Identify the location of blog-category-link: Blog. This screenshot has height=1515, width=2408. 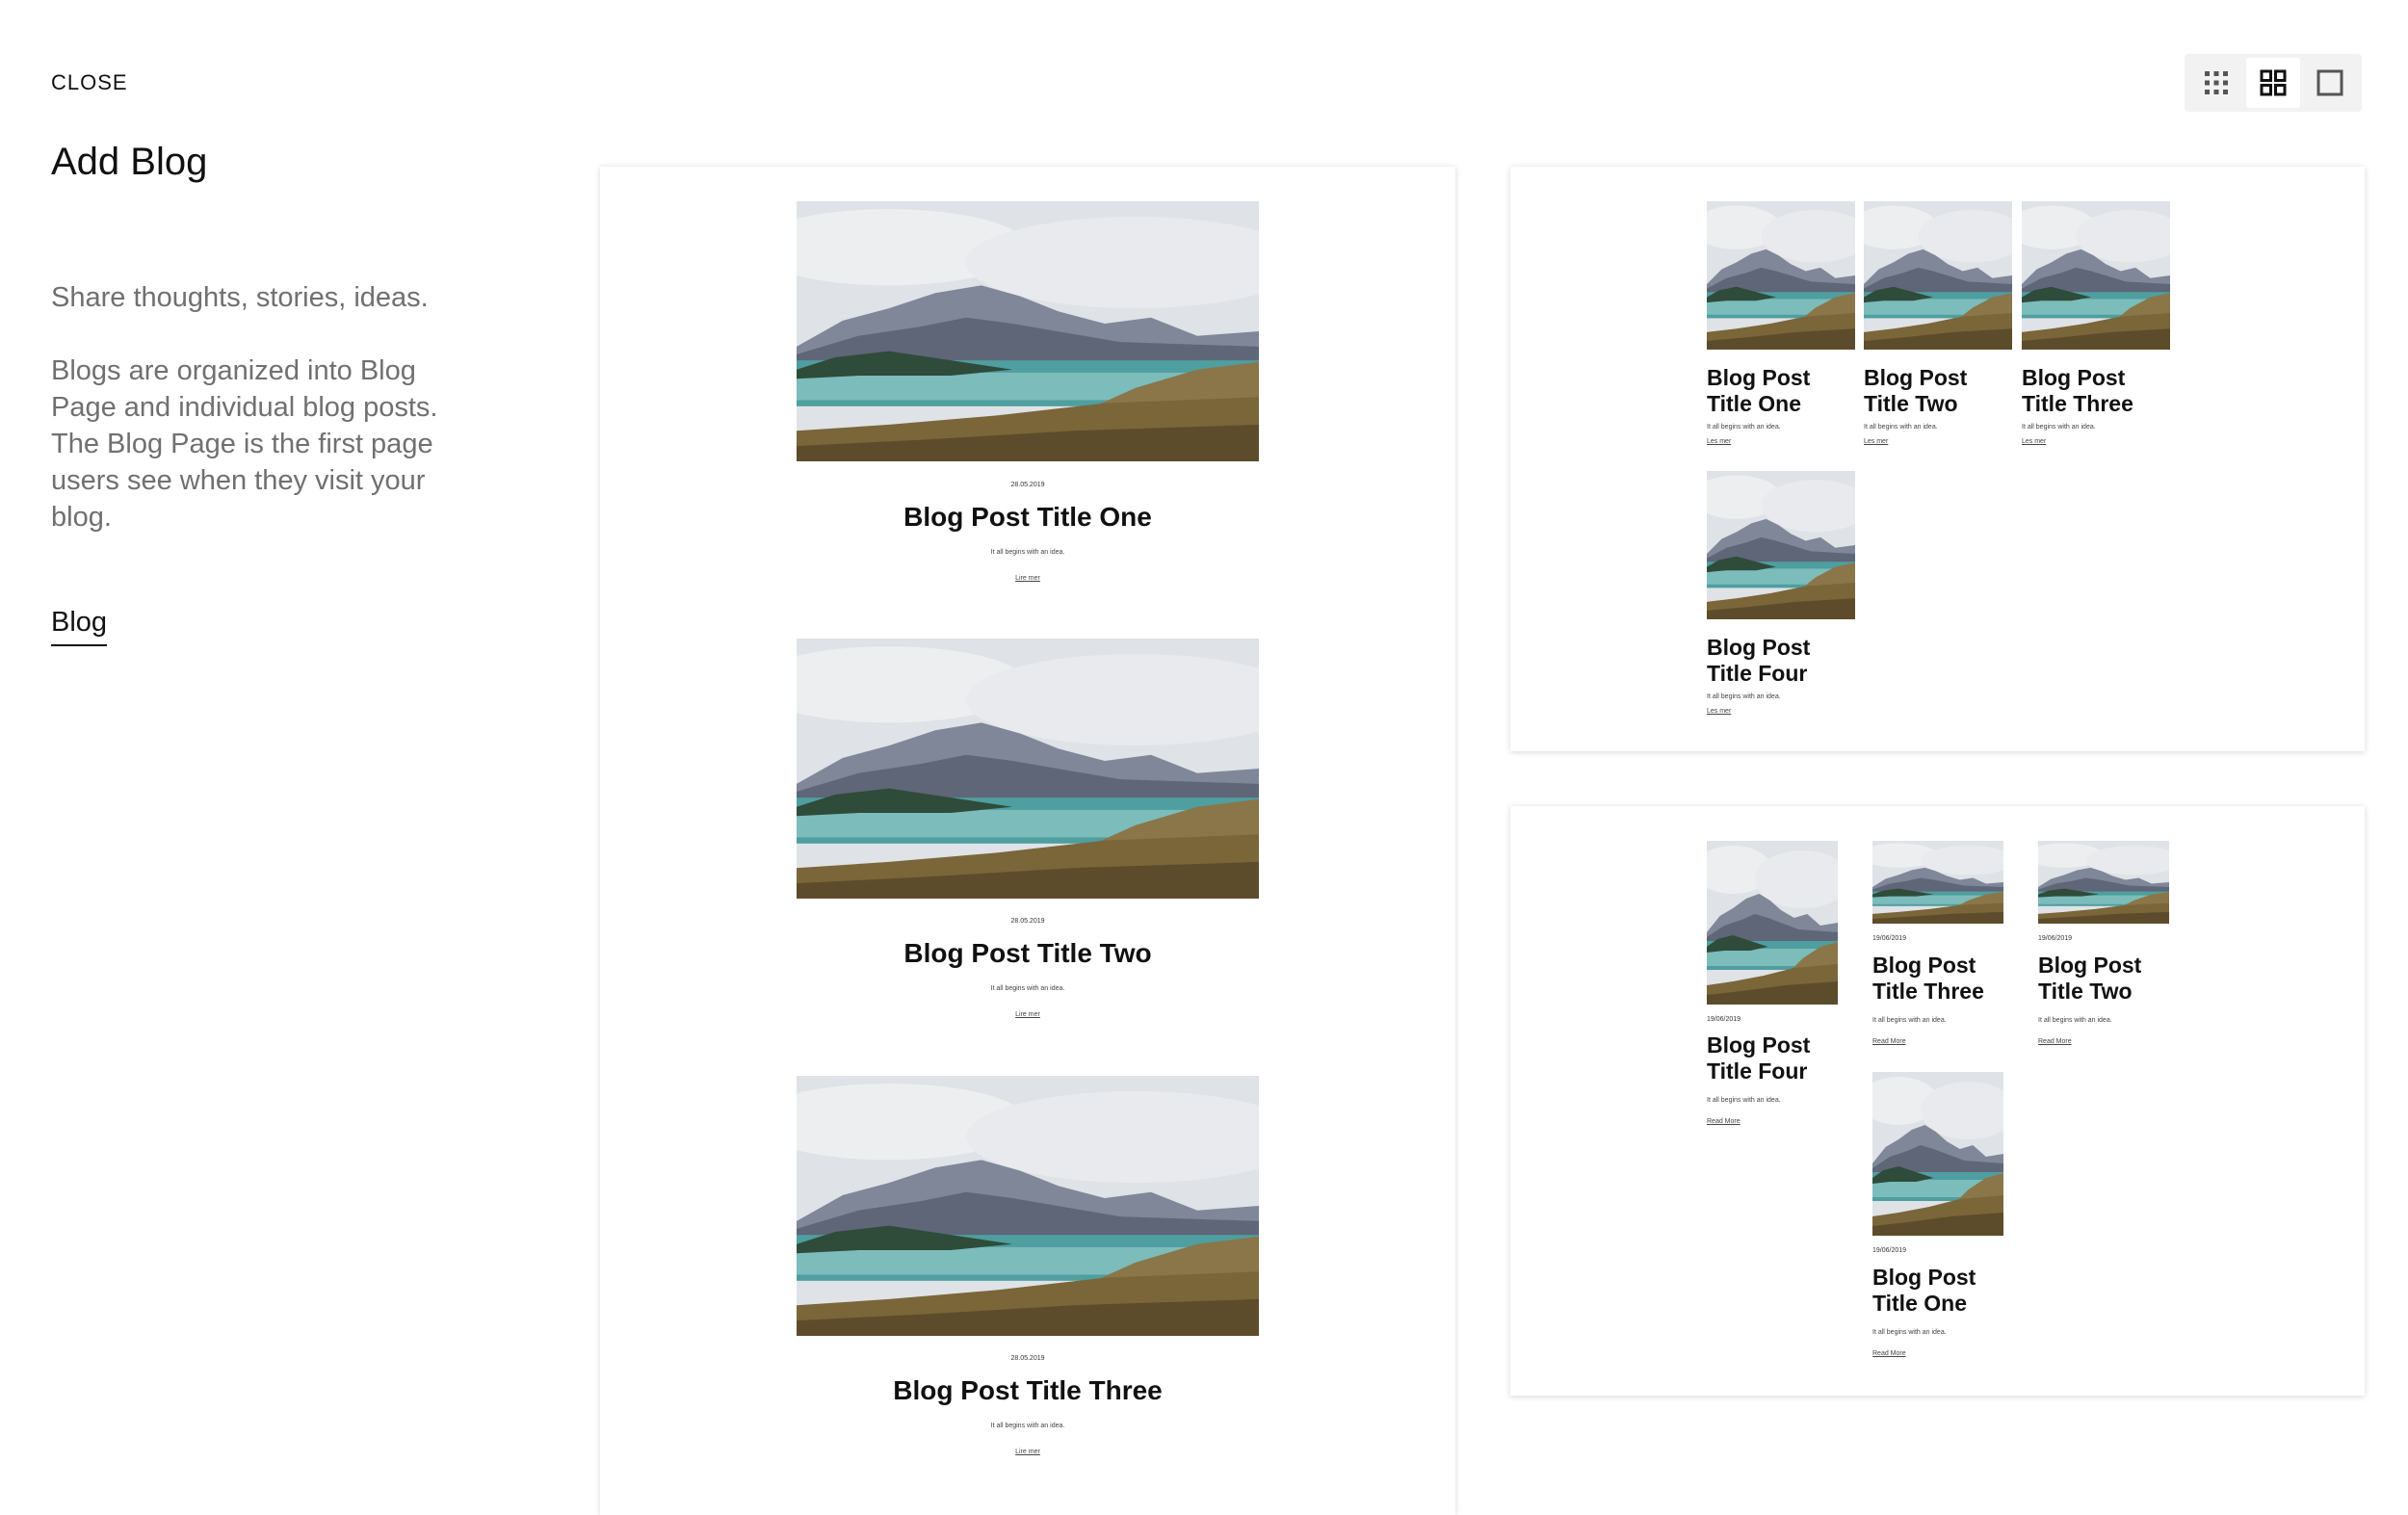
(79, 627).